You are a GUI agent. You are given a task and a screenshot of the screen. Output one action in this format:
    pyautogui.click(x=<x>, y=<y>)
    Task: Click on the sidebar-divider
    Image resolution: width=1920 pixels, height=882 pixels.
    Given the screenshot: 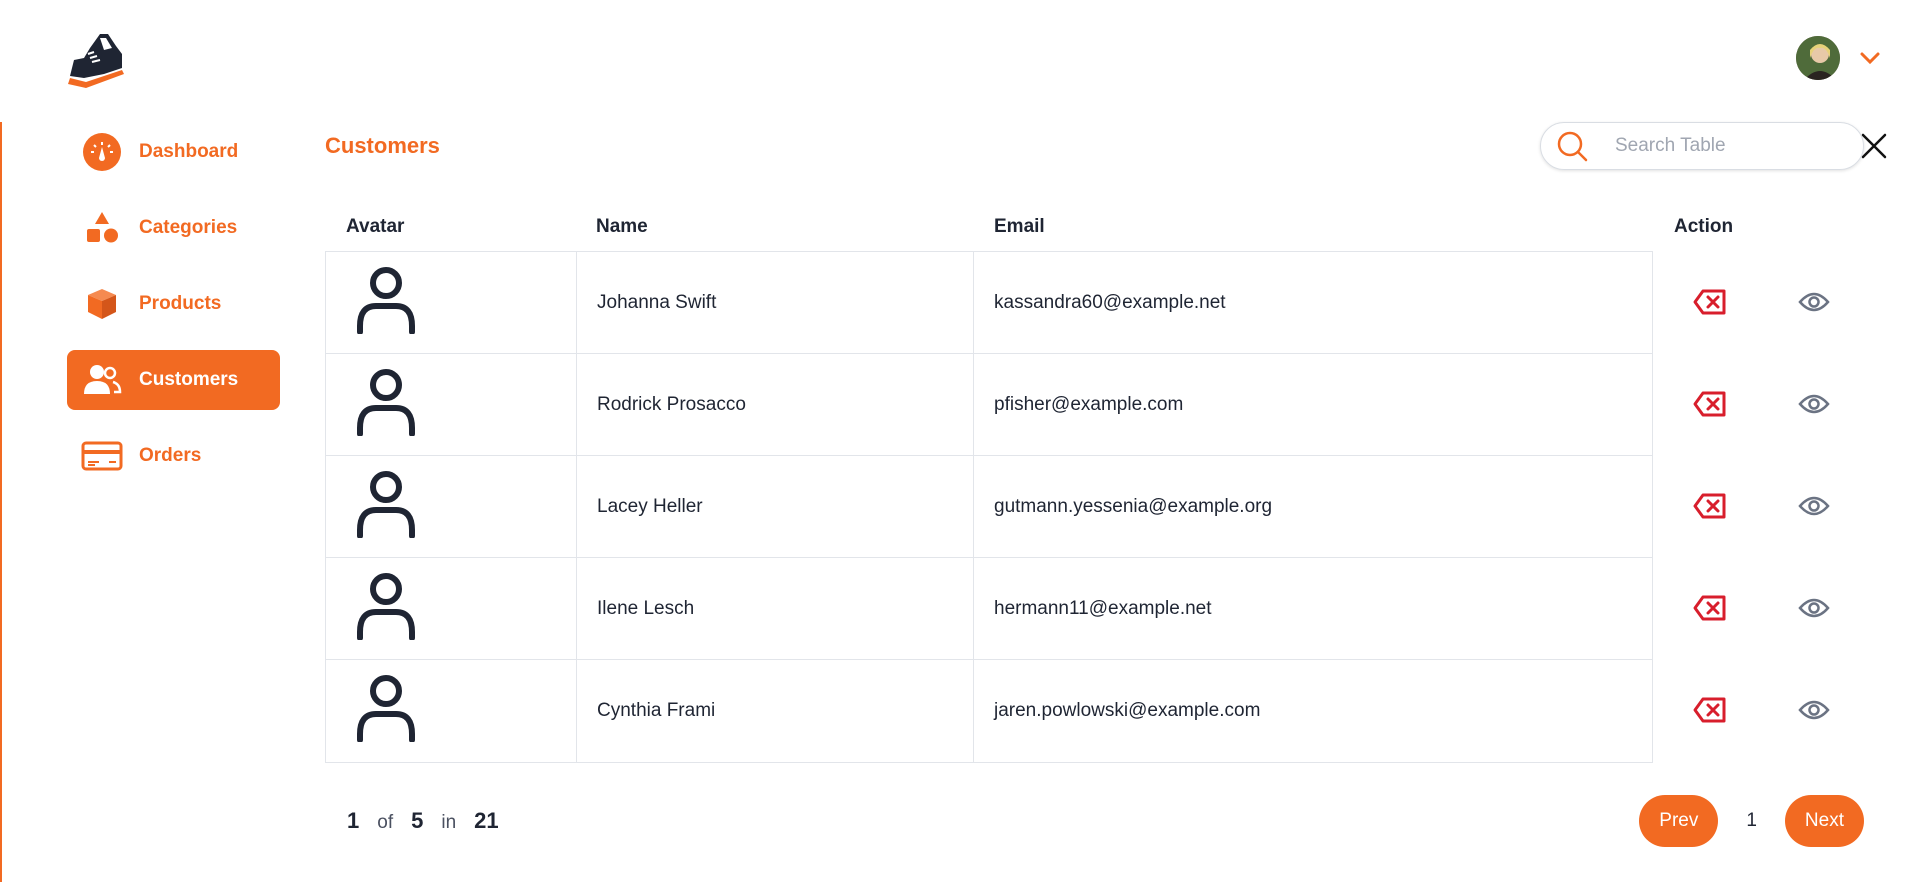 What is the action you would take?
    pyautogui.click(x=1, y=502)
    